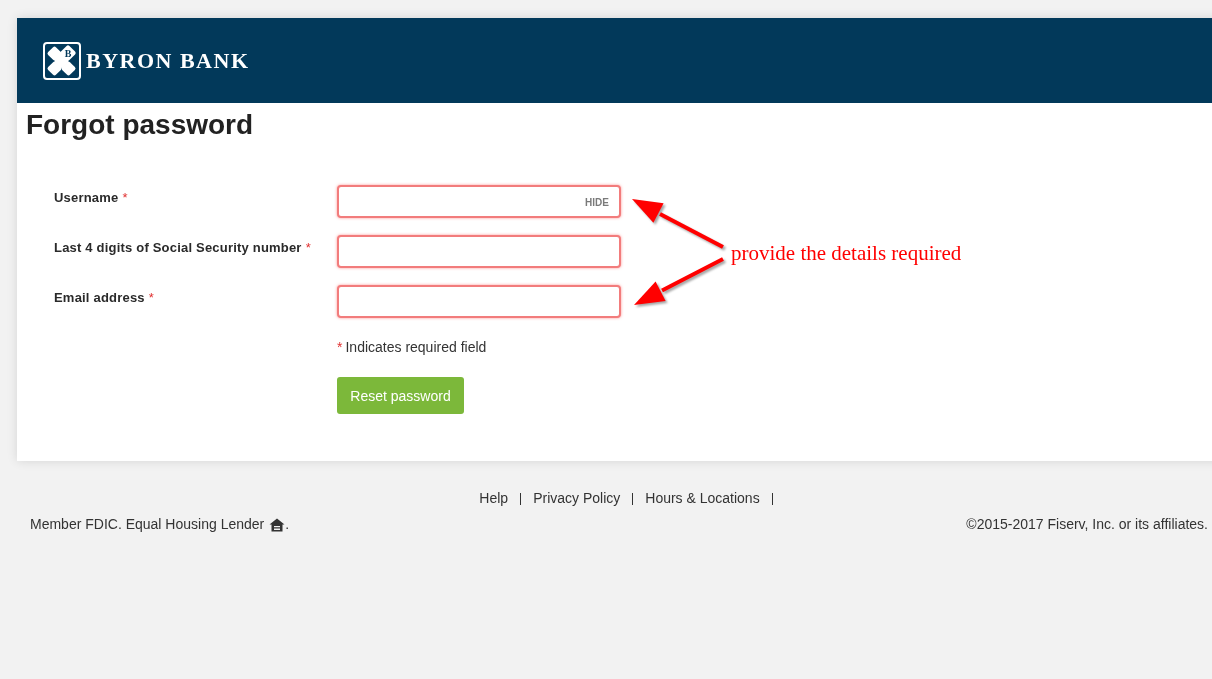  What do you see at coordinates (62, 60) in the screenshot?
I see `logo-icon: B` at bounding box center [62, 60].